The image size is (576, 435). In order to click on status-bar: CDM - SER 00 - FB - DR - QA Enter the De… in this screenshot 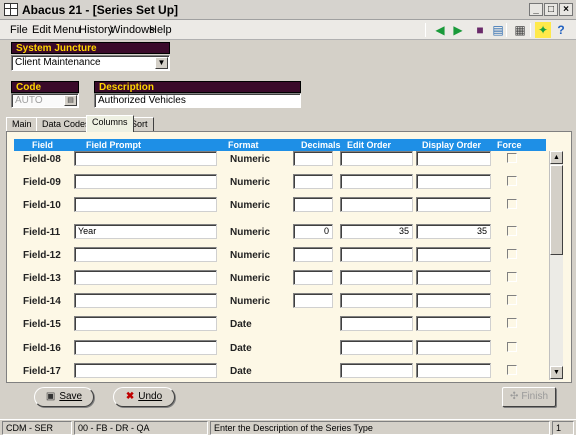, I will do `click(288, 427)`.